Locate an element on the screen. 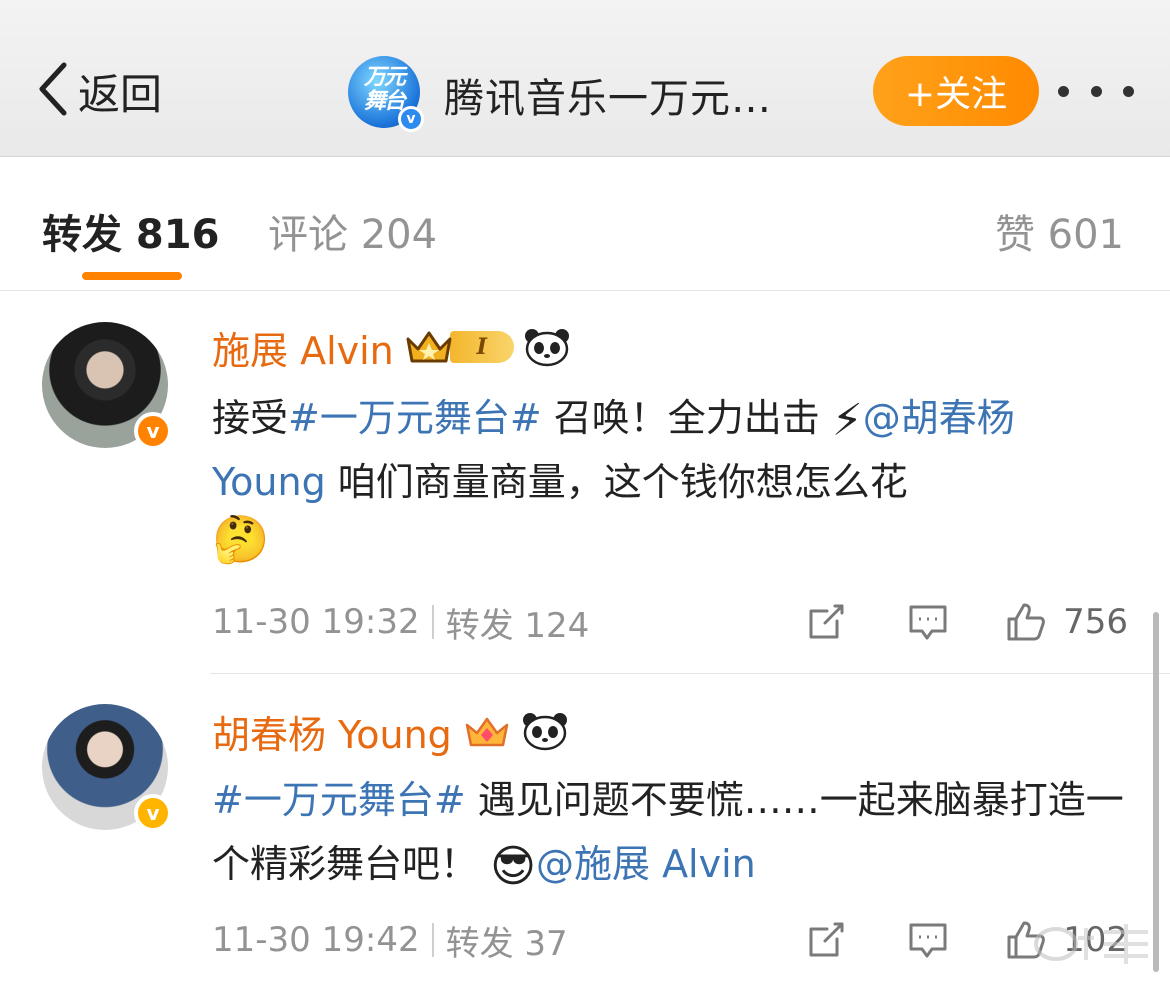 The image size is (1170, 981). mention-link: @施展 Alvin is located at coordinates (646, 864).